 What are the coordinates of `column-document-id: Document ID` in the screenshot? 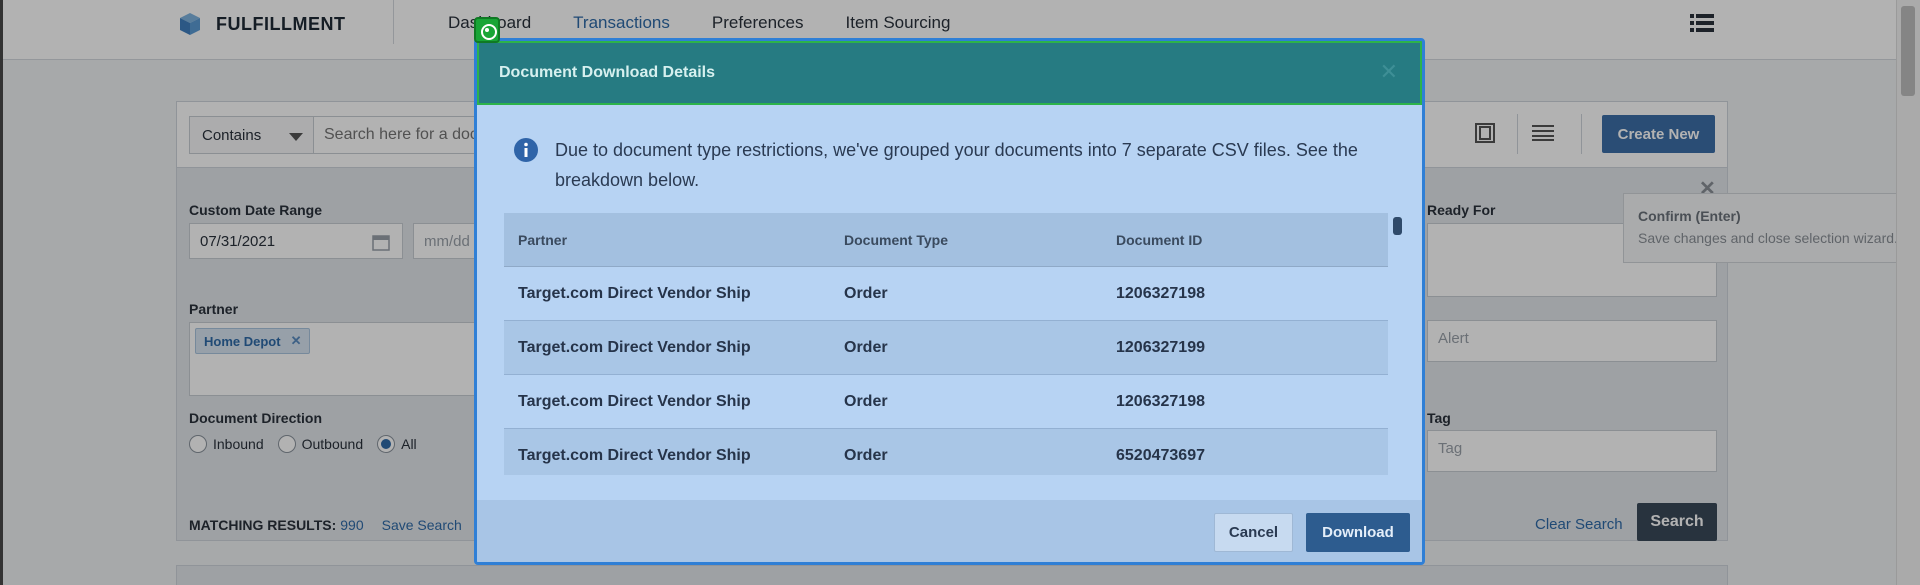 It's located at (1159, 239).